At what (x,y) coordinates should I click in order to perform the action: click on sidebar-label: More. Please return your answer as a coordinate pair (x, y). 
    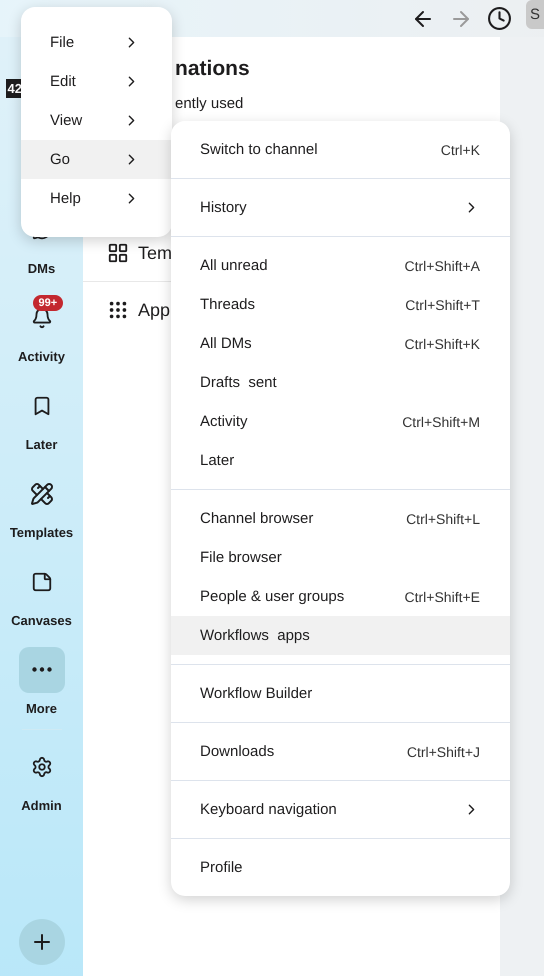
    Looking at the image, I should click on (42, 708).